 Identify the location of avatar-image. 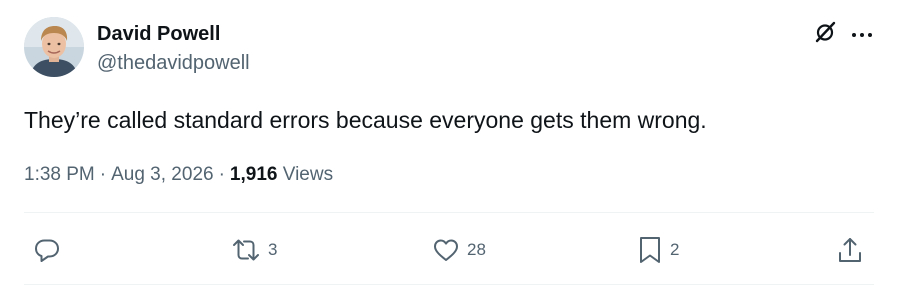
(54, 47).